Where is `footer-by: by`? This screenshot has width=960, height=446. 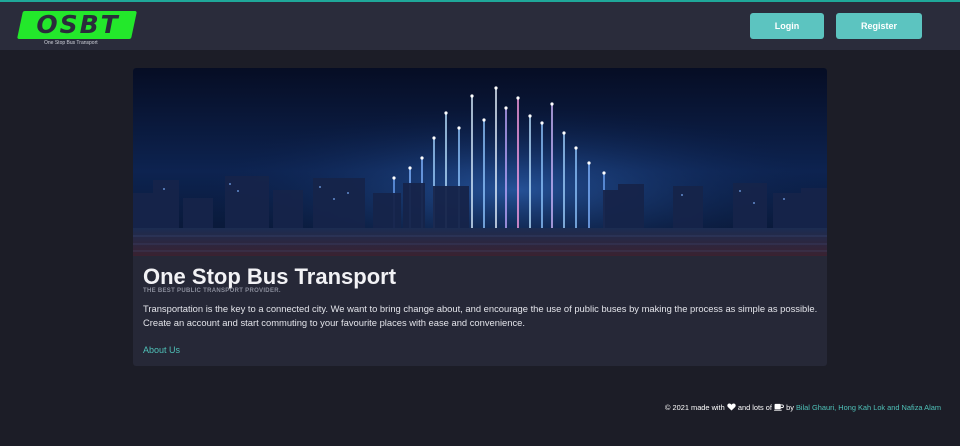 footer-by: by is located at coordinates (790, 407).